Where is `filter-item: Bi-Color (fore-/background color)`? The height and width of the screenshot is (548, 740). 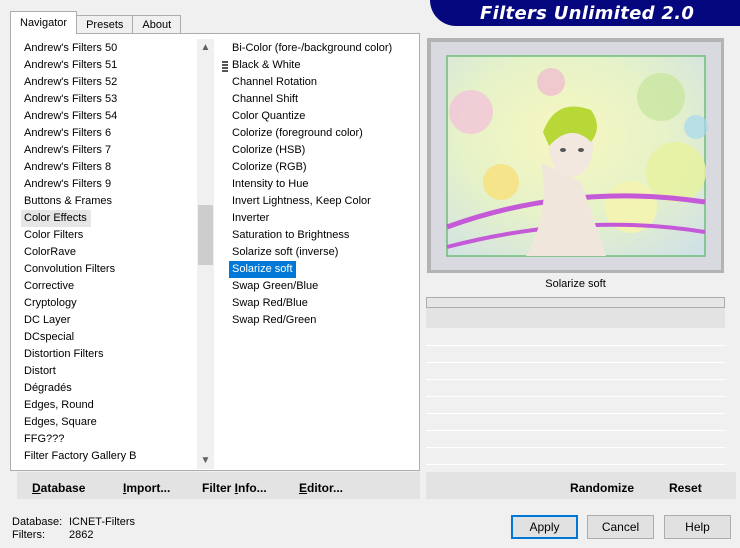
filter-item: Bi-Color (fore-/background color) is located at coordinates (323, 48).